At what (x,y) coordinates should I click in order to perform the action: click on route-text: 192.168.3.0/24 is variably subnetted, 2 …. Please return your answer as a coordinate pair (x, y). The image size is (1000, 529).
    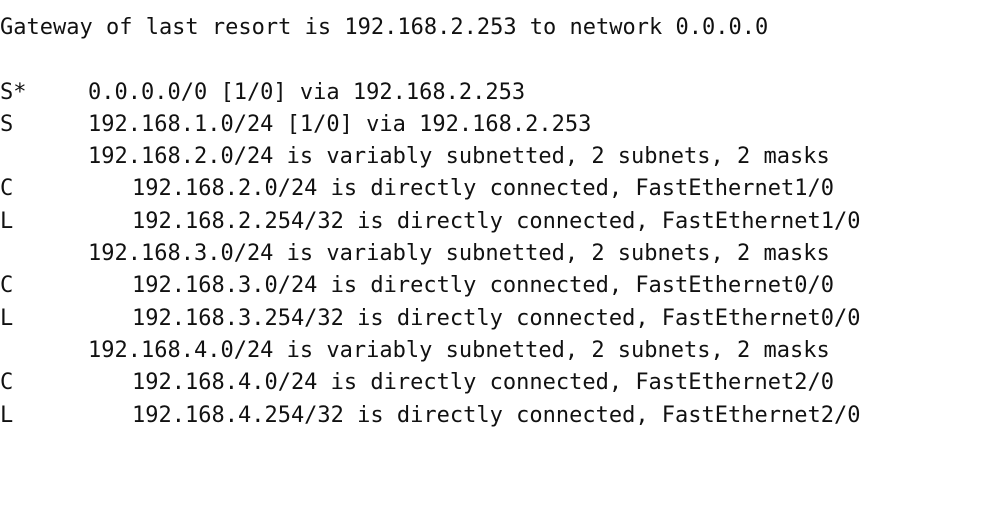
    Looking at the image, I should click on (459, 254).